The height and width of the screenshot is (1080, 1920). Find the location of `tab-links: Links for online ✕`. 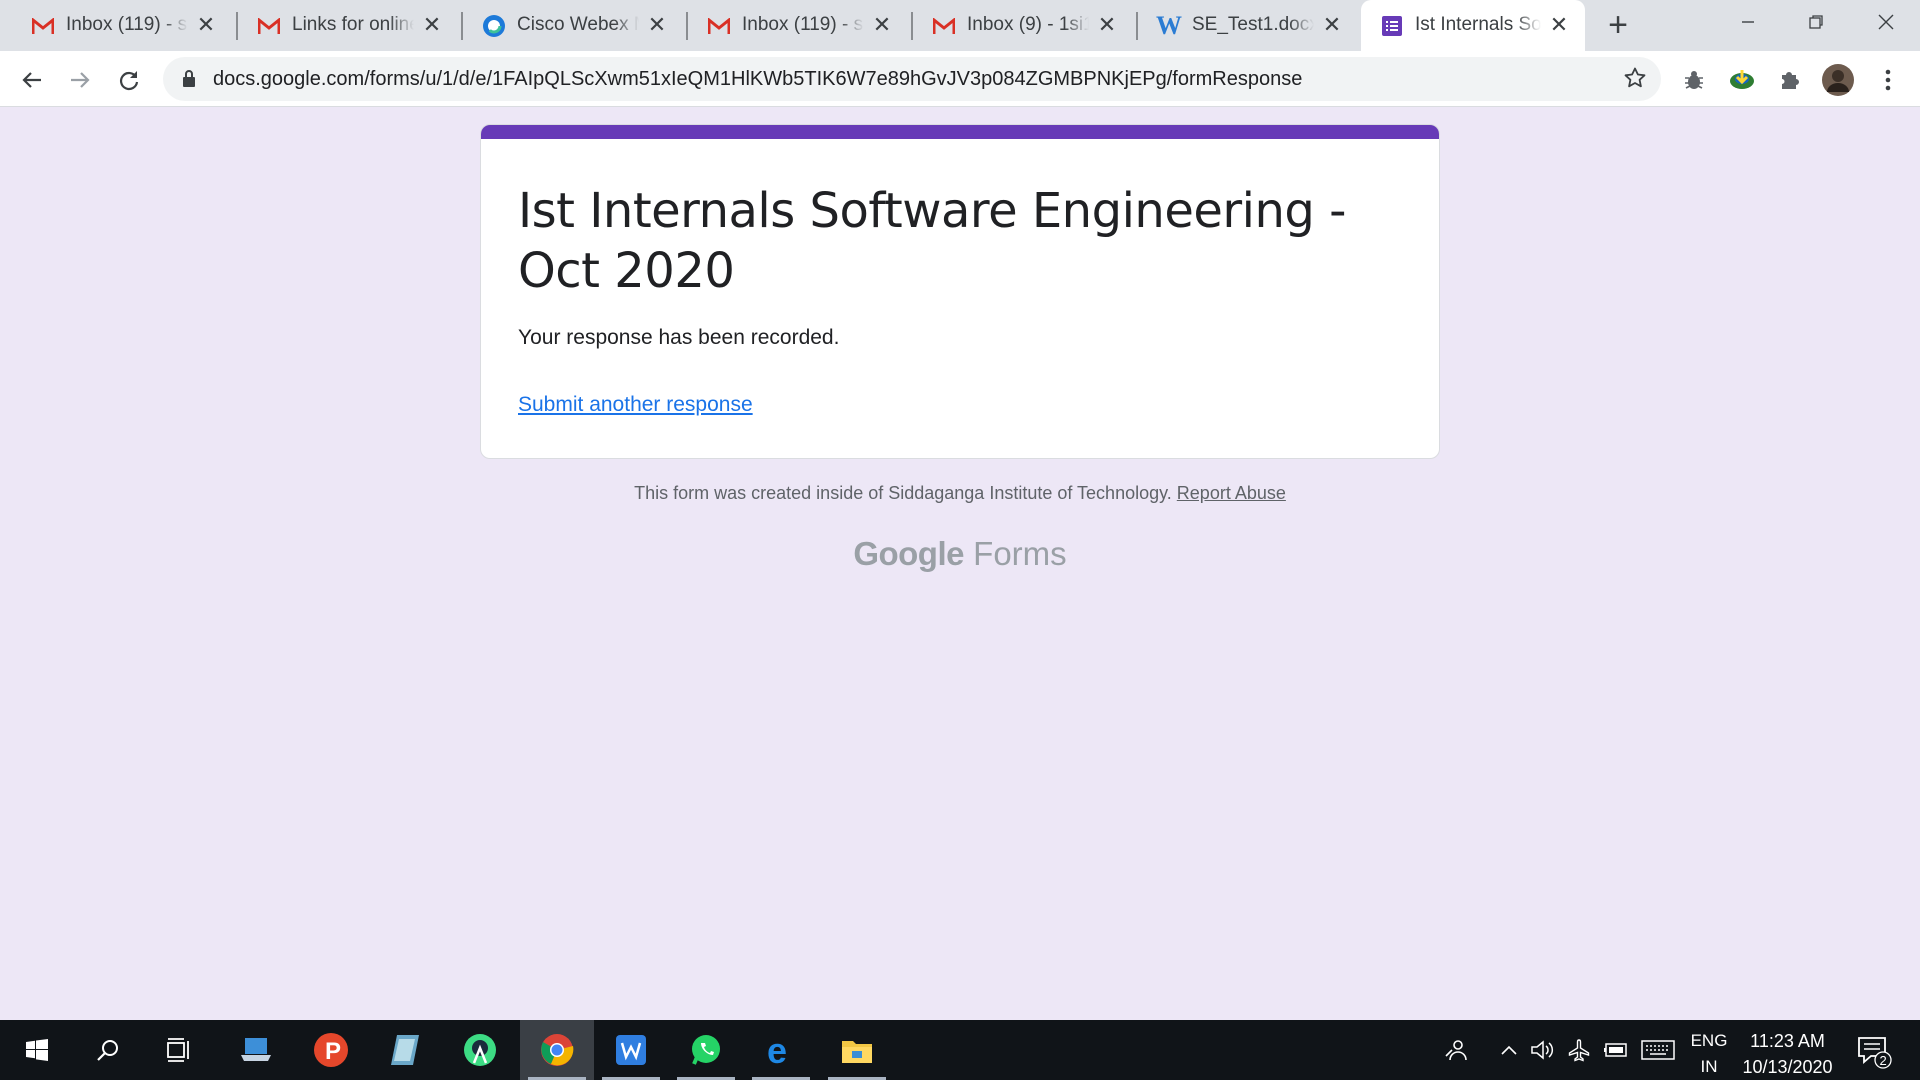

tab-links: Links for online ✕ is located at coordinates (342, 25).